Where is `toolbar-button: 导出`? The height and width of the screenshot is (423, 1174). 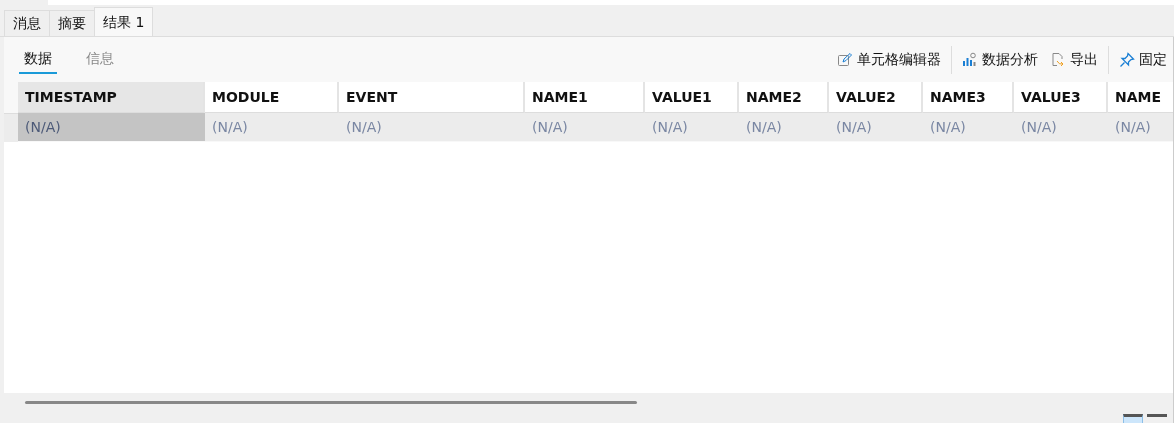 toolbar-button: 导出 is located at coordinates (1074, 59).